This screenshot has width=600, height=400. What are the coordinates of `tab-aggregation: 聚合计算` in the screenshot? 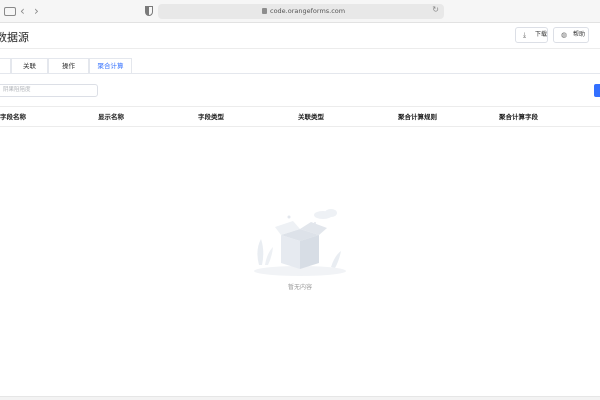 It's located at (110, 66).